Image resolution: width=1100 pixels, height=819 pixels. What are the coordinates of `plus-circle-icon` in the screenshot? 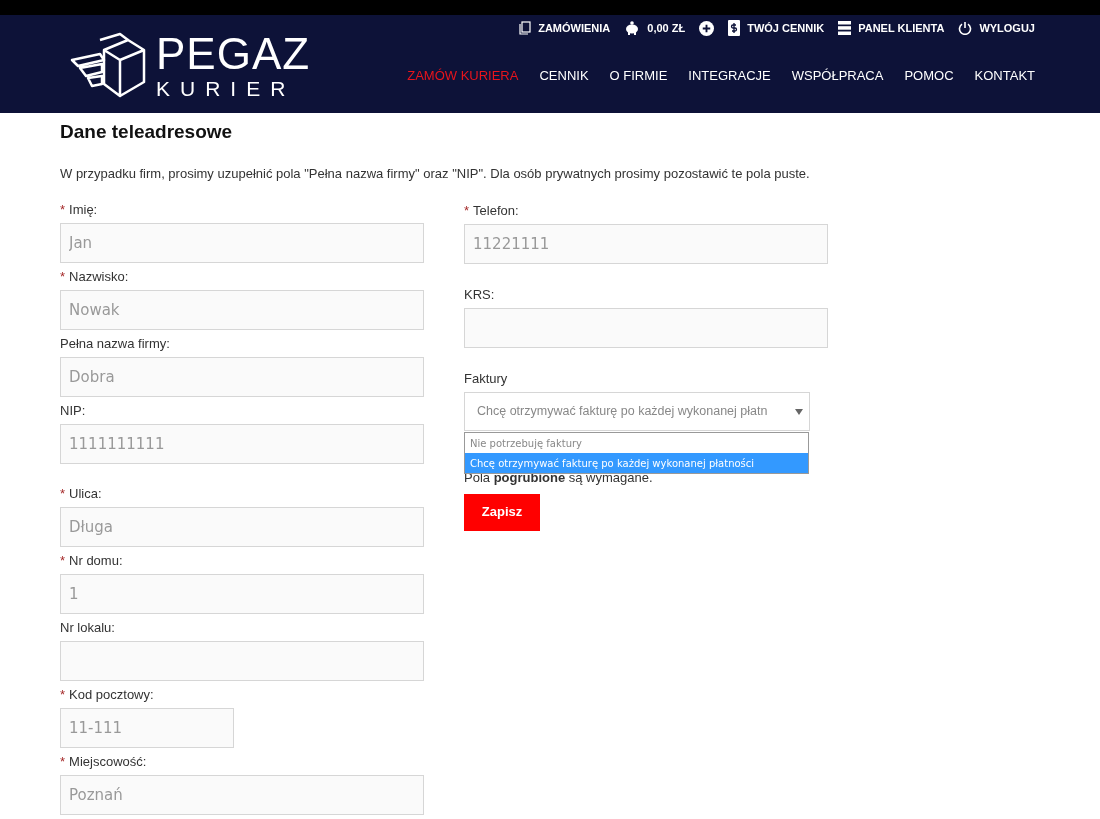 It's located at (707, 28).